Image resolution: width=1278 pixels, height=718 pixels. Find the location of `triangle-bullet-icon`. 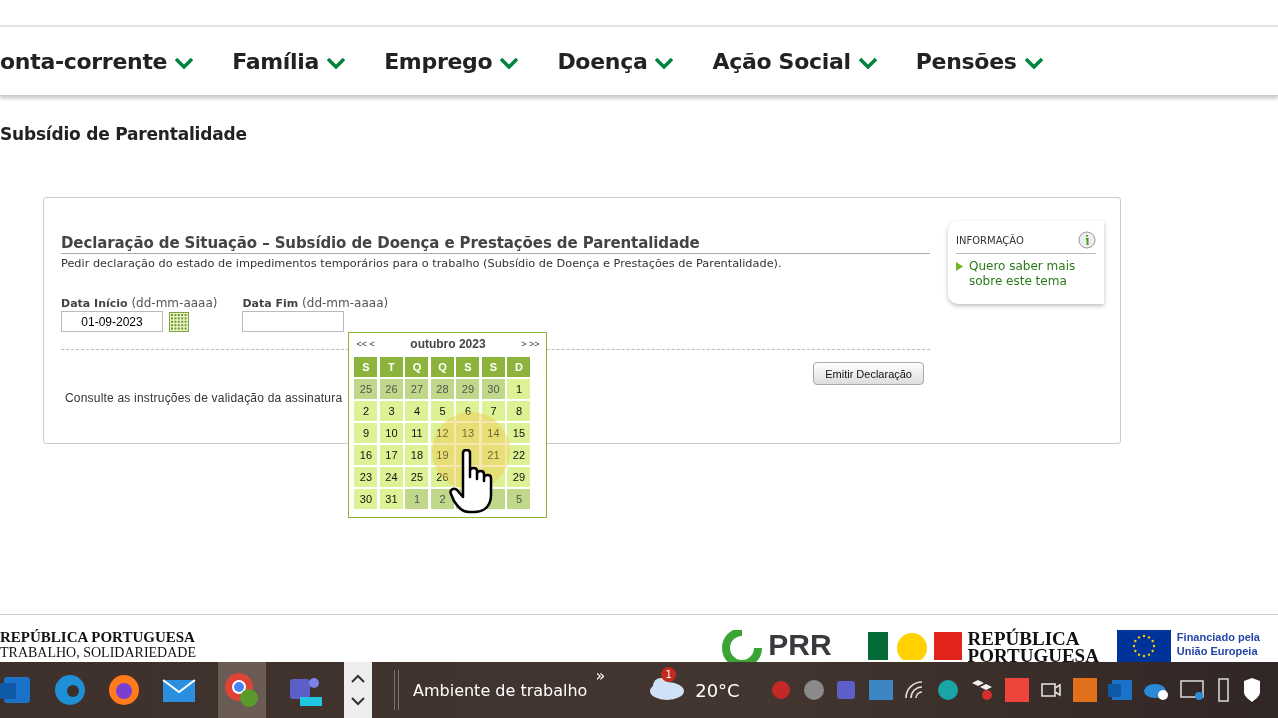

triangle-bullet-icon is located at coordinates (959, 266).